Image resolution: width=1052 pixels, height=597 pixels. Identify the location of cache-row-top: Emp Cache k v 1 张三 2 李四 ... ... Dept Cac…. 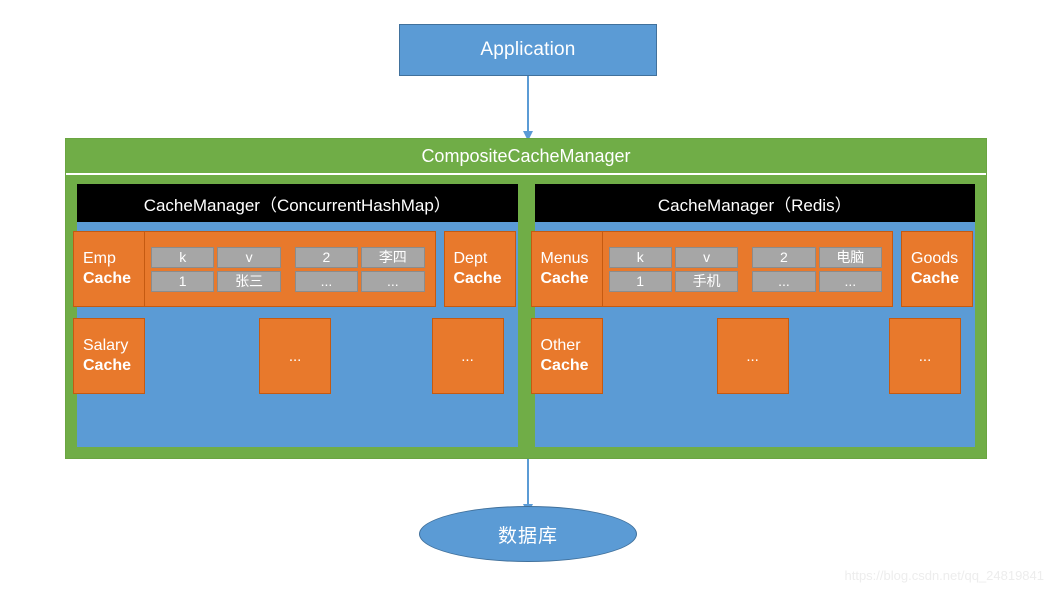
(295, 269).